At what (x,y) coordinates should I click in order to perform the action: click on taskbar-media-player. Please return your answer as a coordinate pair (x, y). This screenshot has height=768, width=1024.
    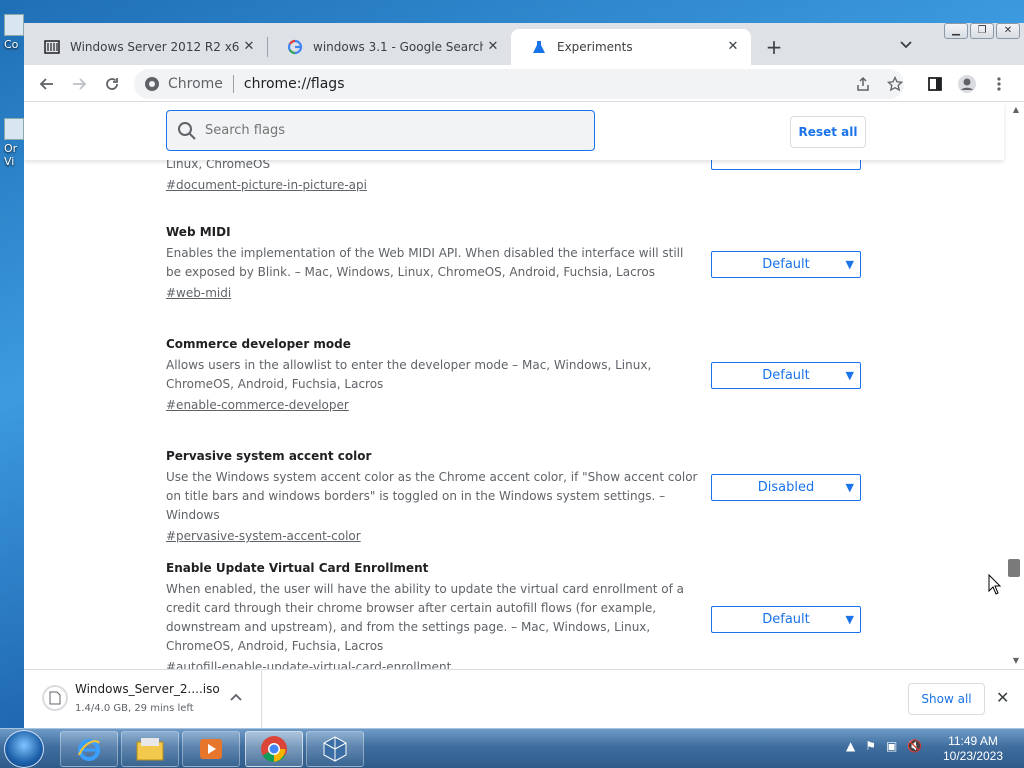
    Looking at the image, I should click on (211, 749).